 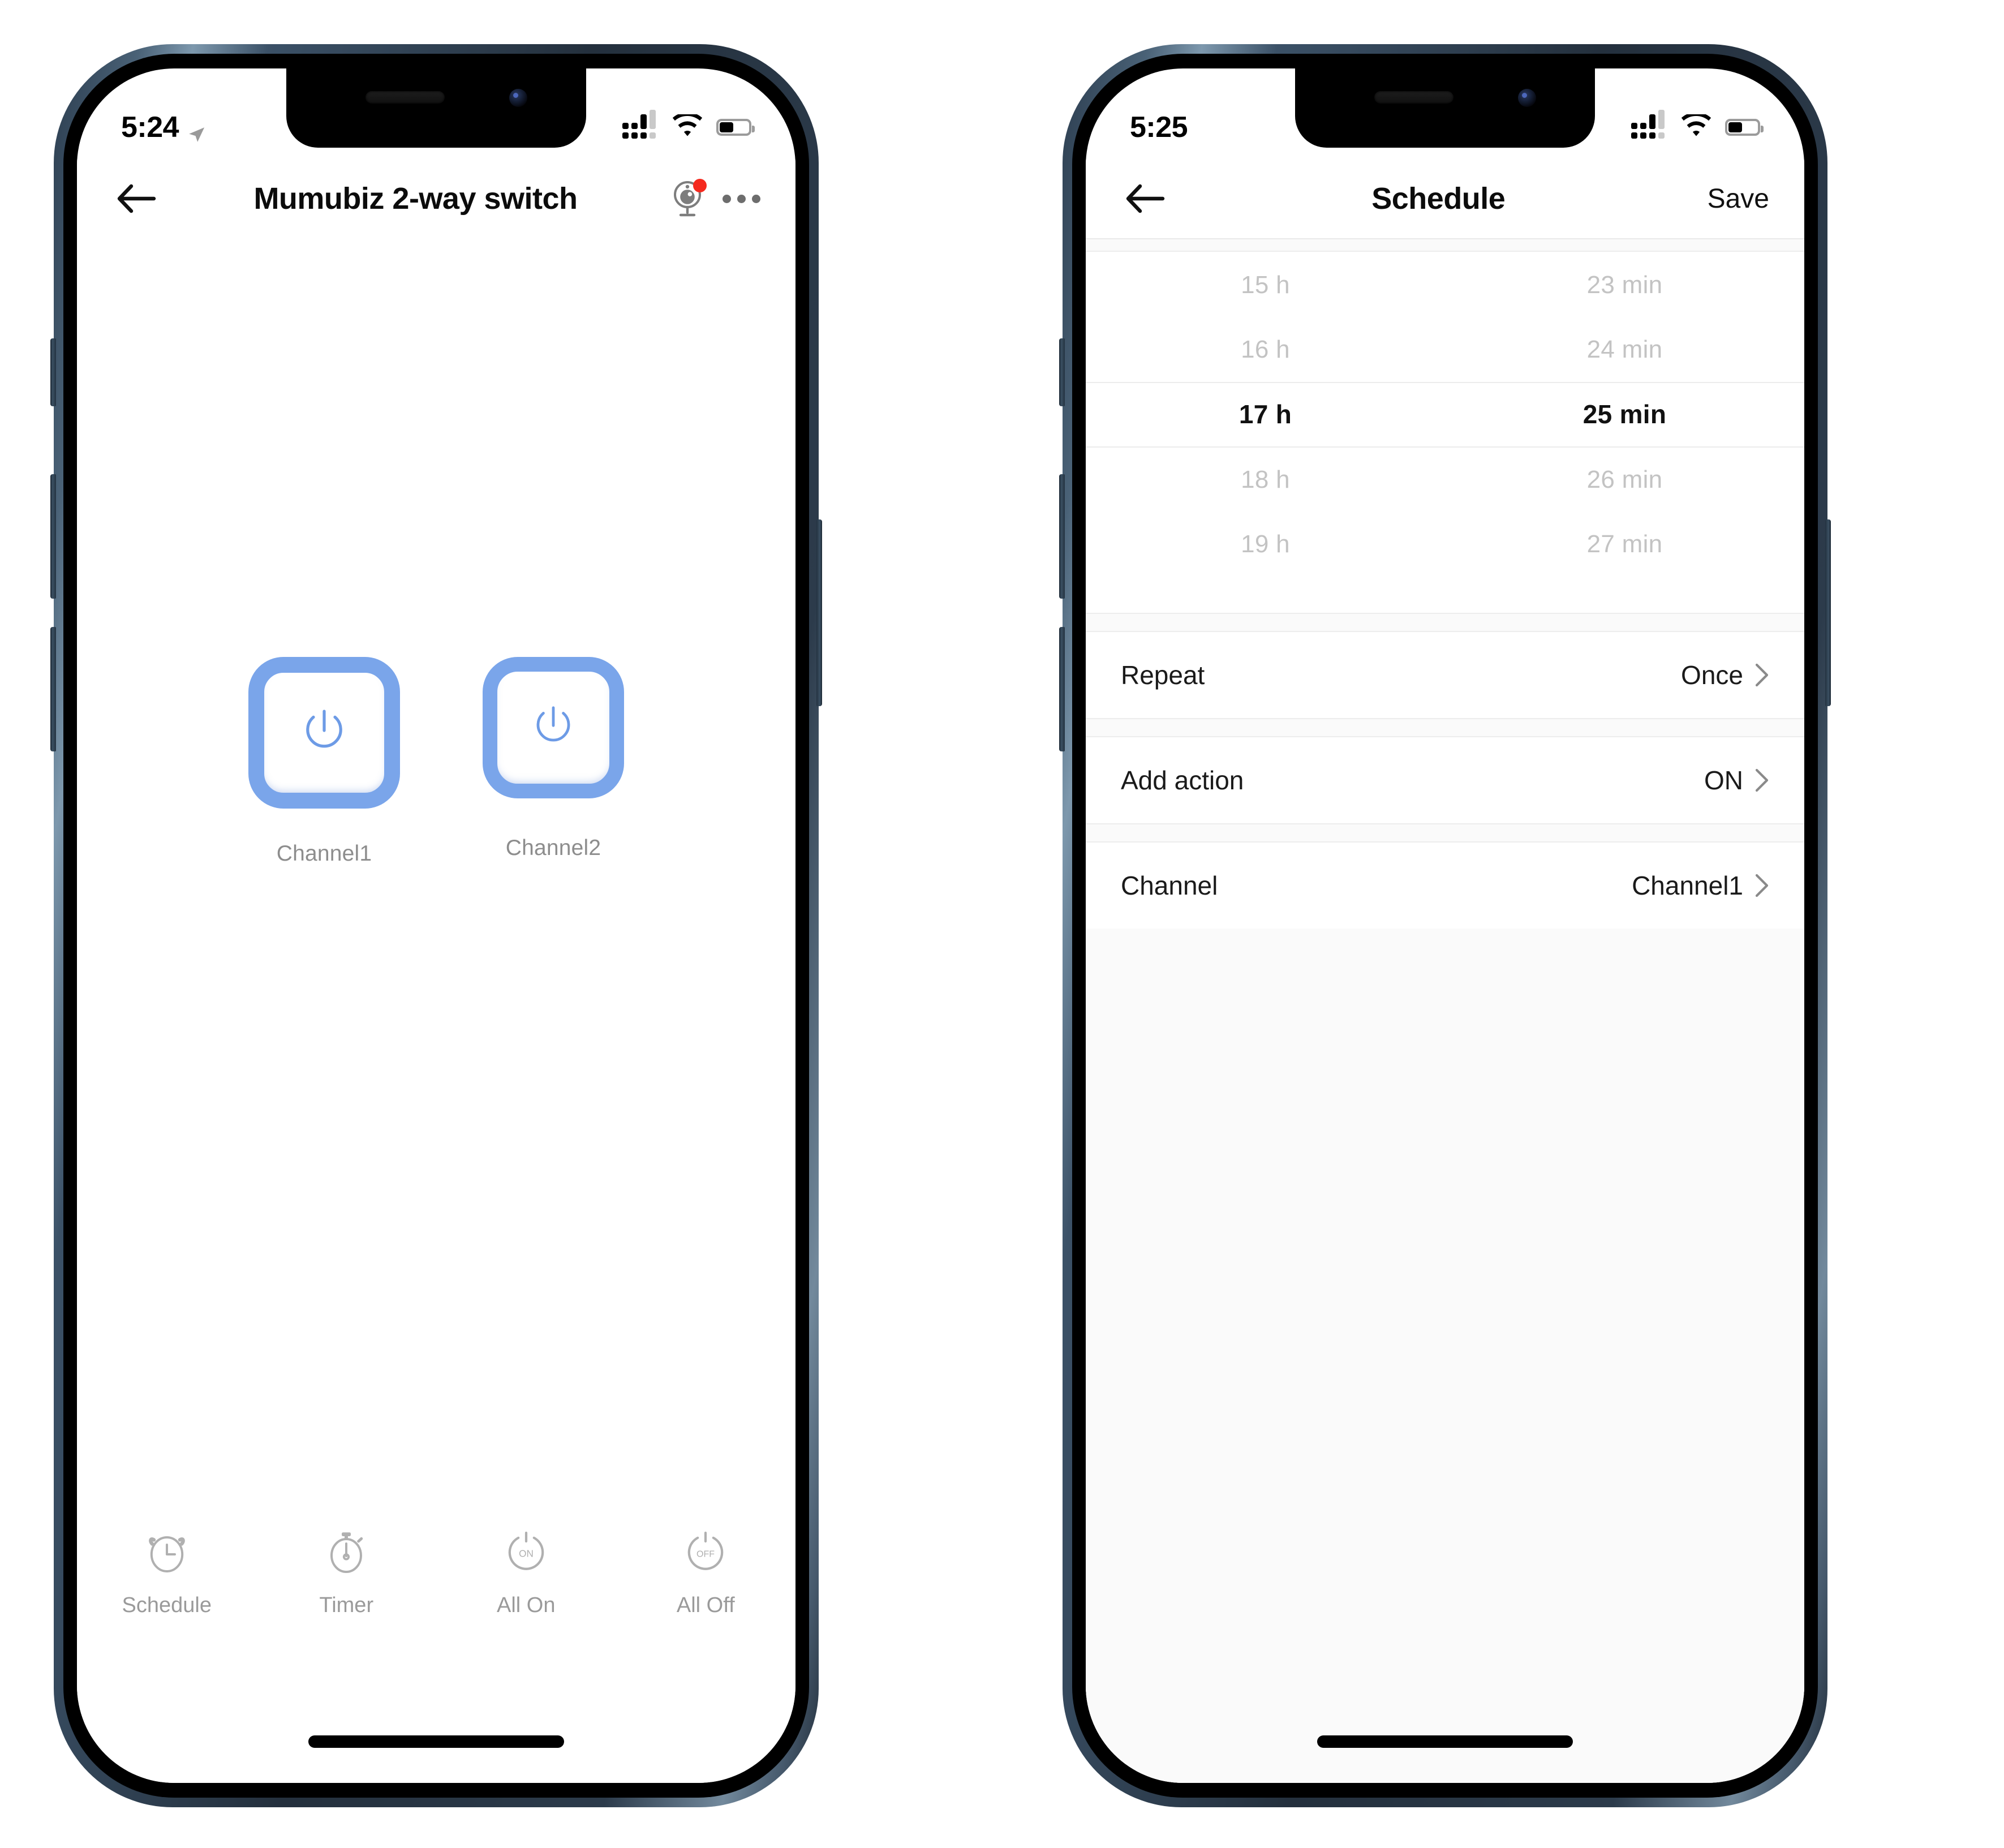 What do you see at coordinates (436, 108) in the screenshot?
I see `notch` at bounding box center [436, 108].